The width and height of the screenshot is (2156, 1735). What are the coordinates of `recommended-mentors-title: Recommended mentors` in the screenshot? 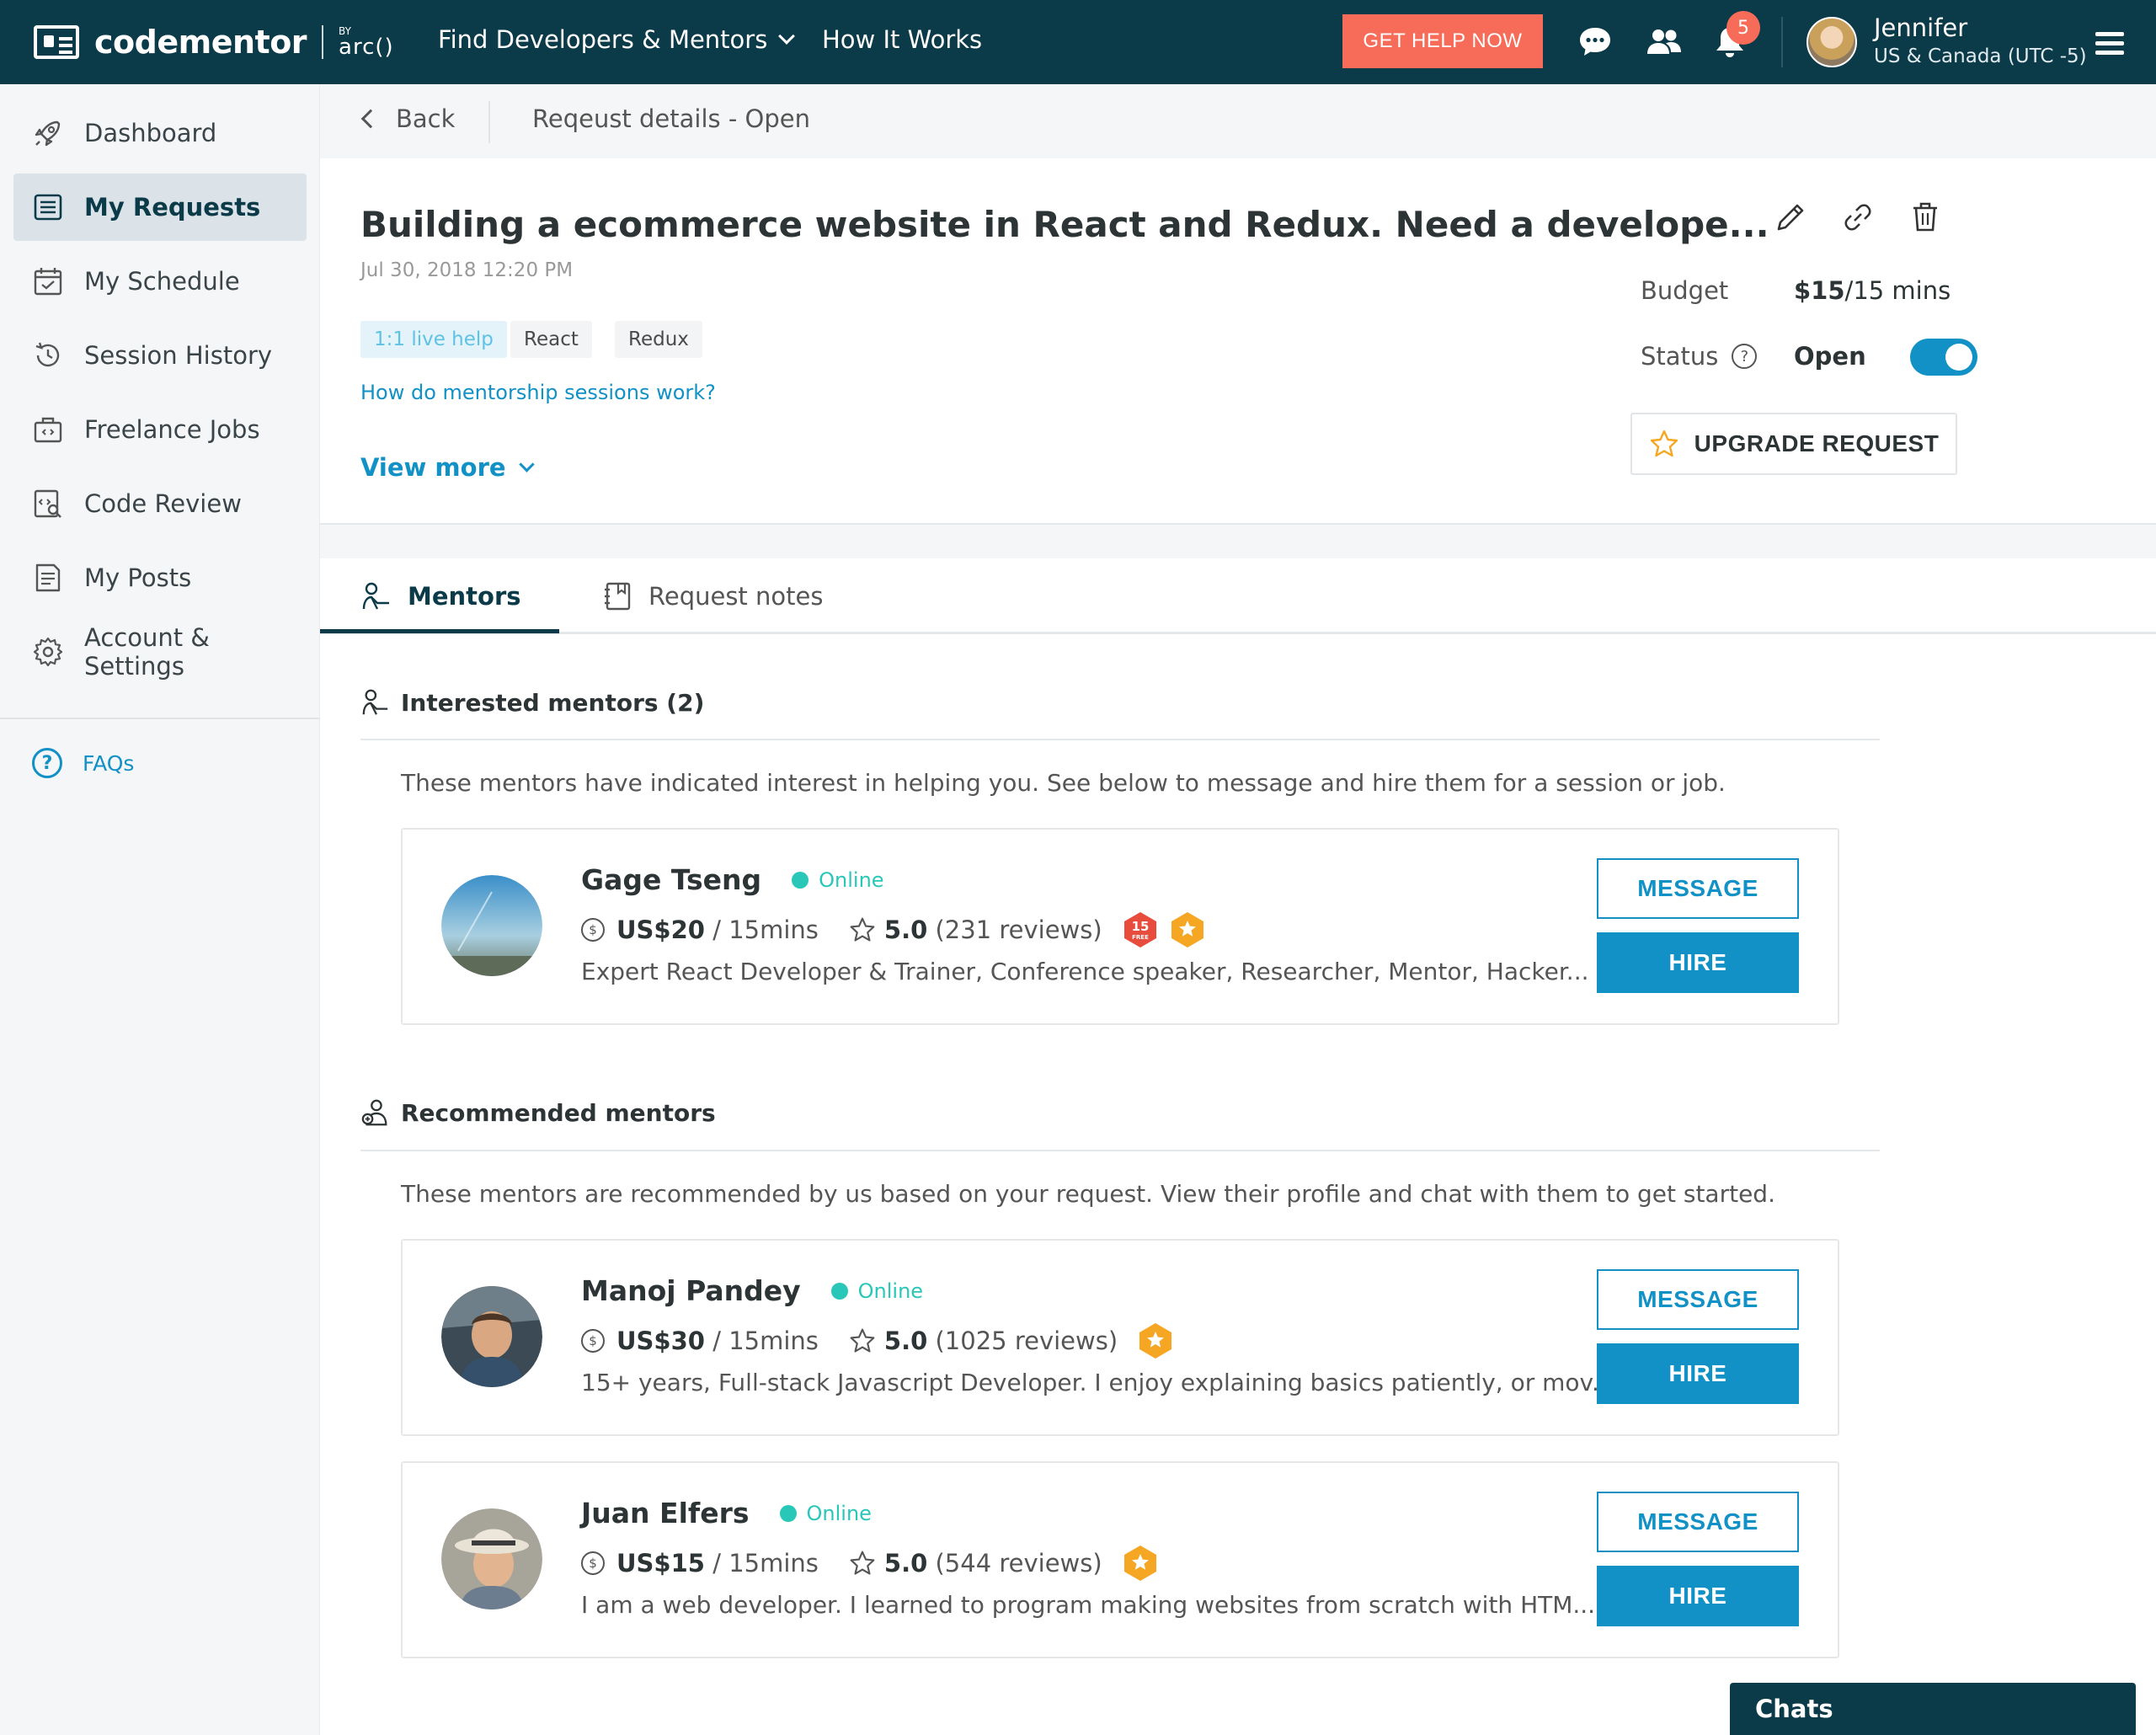 It's located at (558, 1112).